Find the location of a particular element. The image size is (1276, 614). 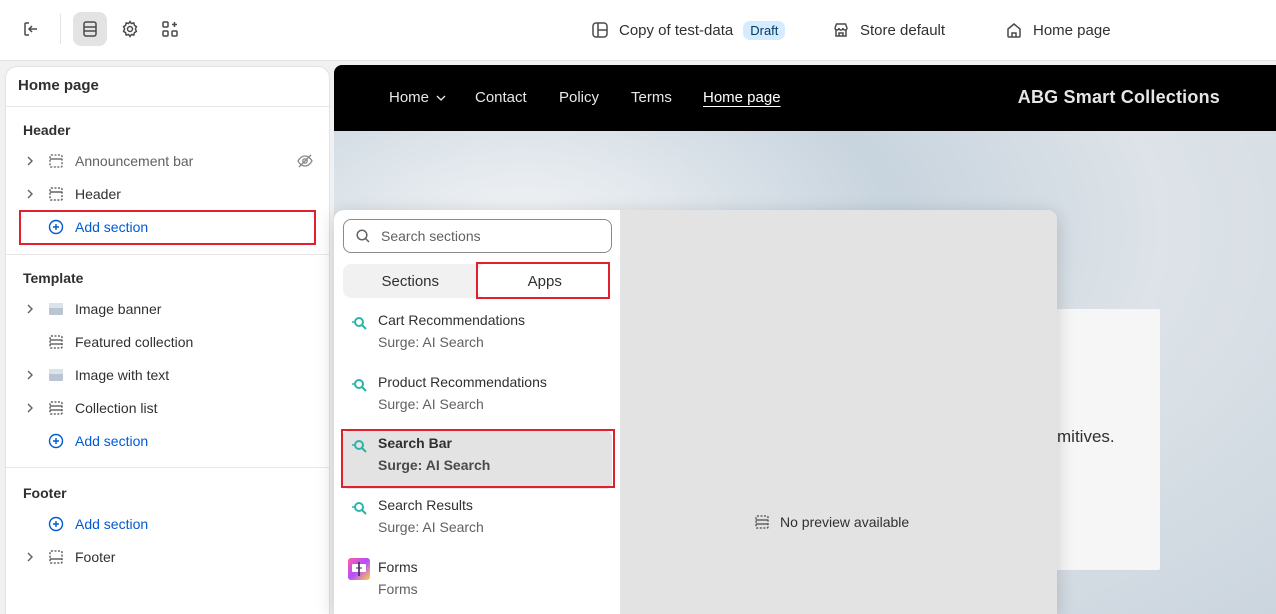

page-selector: Home page is located at coordinates (1058, 30).